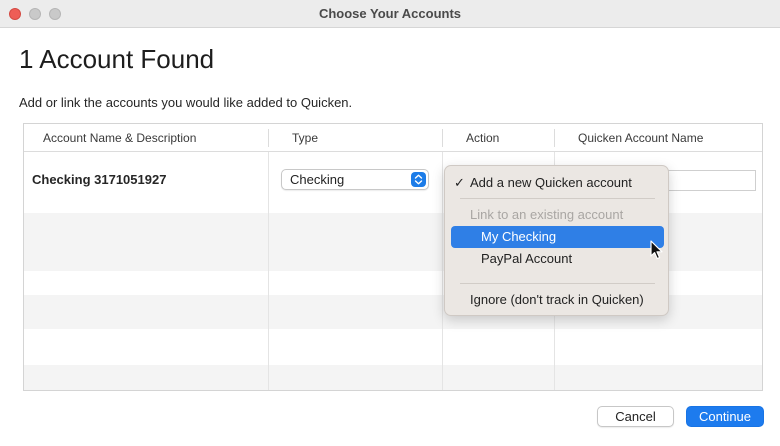 This screenshot has width=780, height=446. I want to click on checkmark-icon: ✓, so click(459, 182).